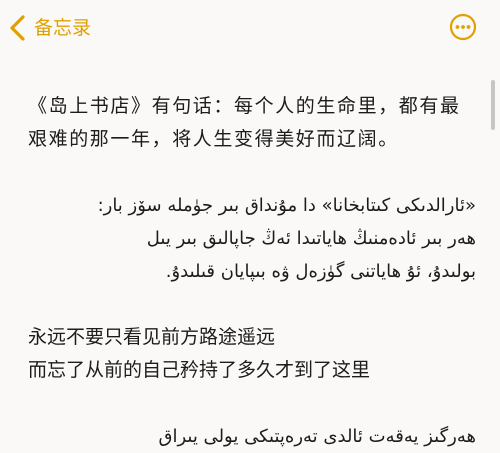 The image size is (500, 453). Describe the element at coordinates (463, 27) in the screenshot. I see `more-options-icon` at that location.